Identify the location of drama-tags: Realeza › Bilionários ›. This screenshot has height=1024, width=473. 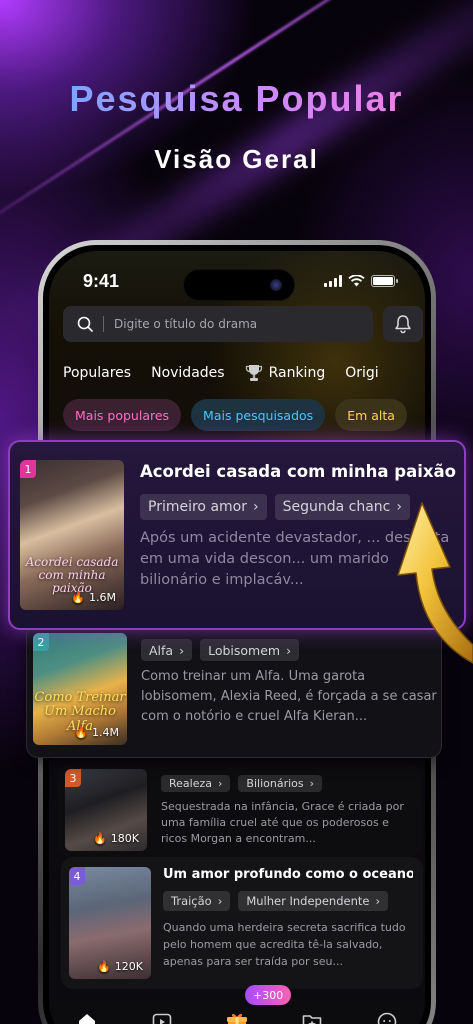
(242, 783).